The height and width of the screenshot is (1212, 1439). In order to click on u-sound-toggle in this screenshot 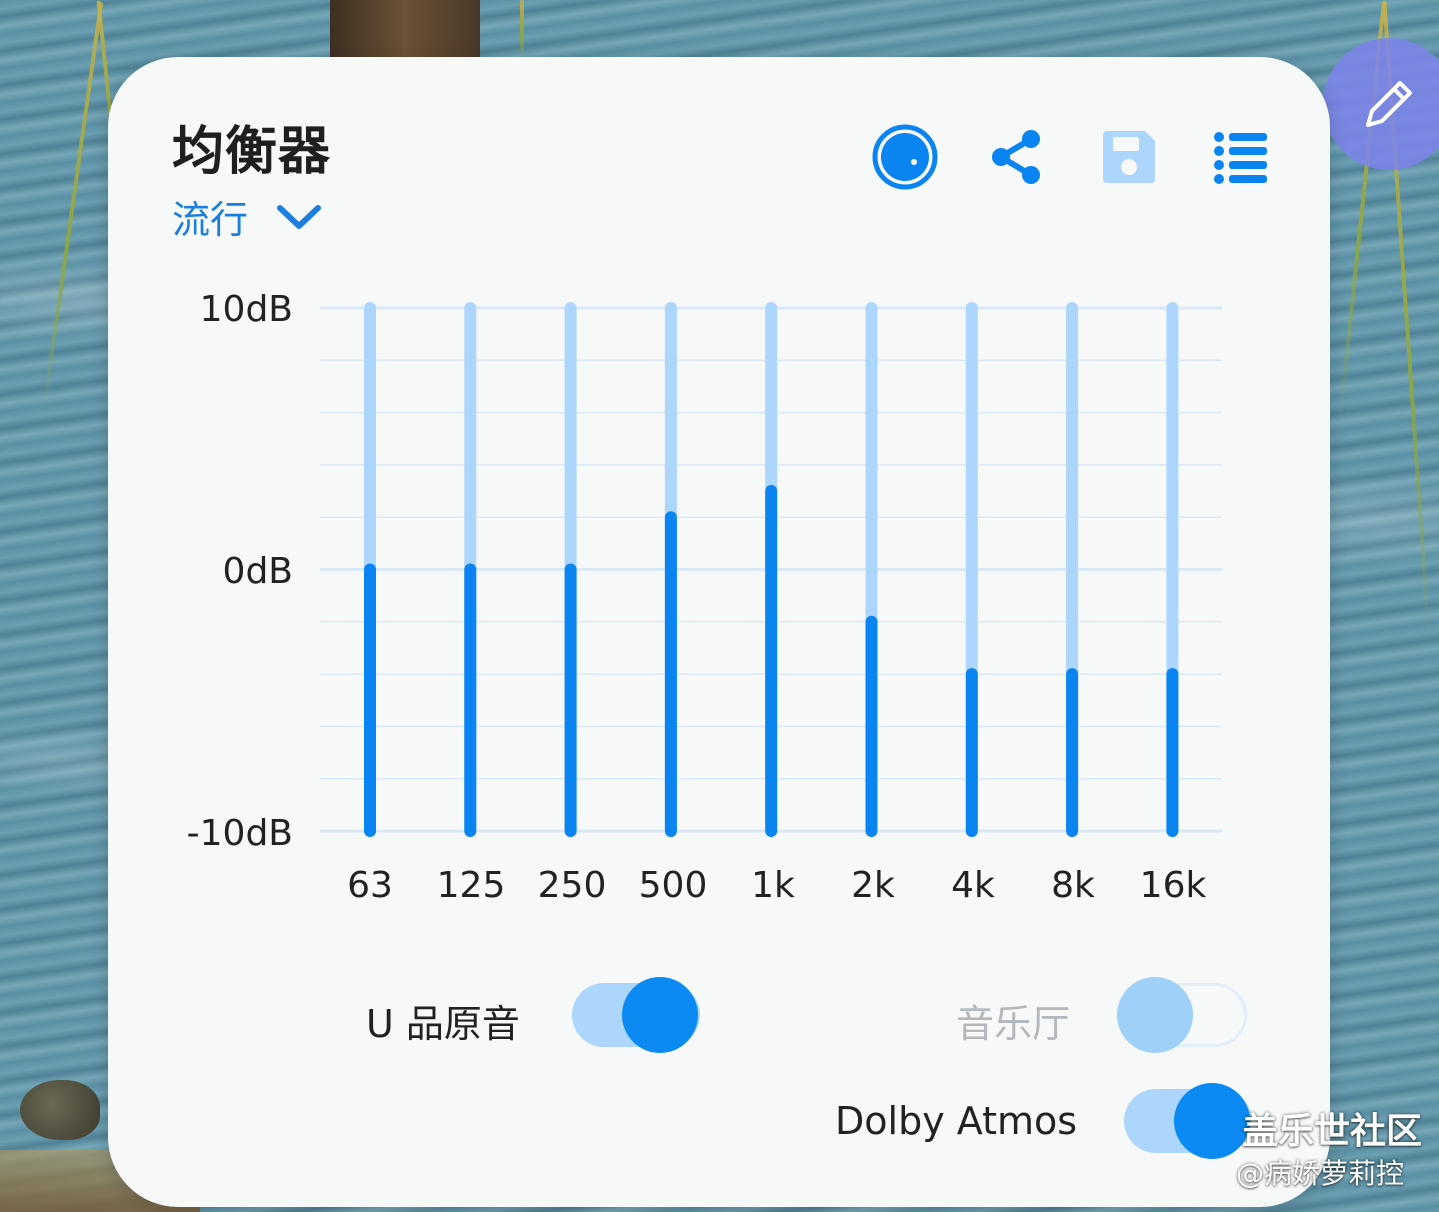, I will do `click(636, 1015)`.